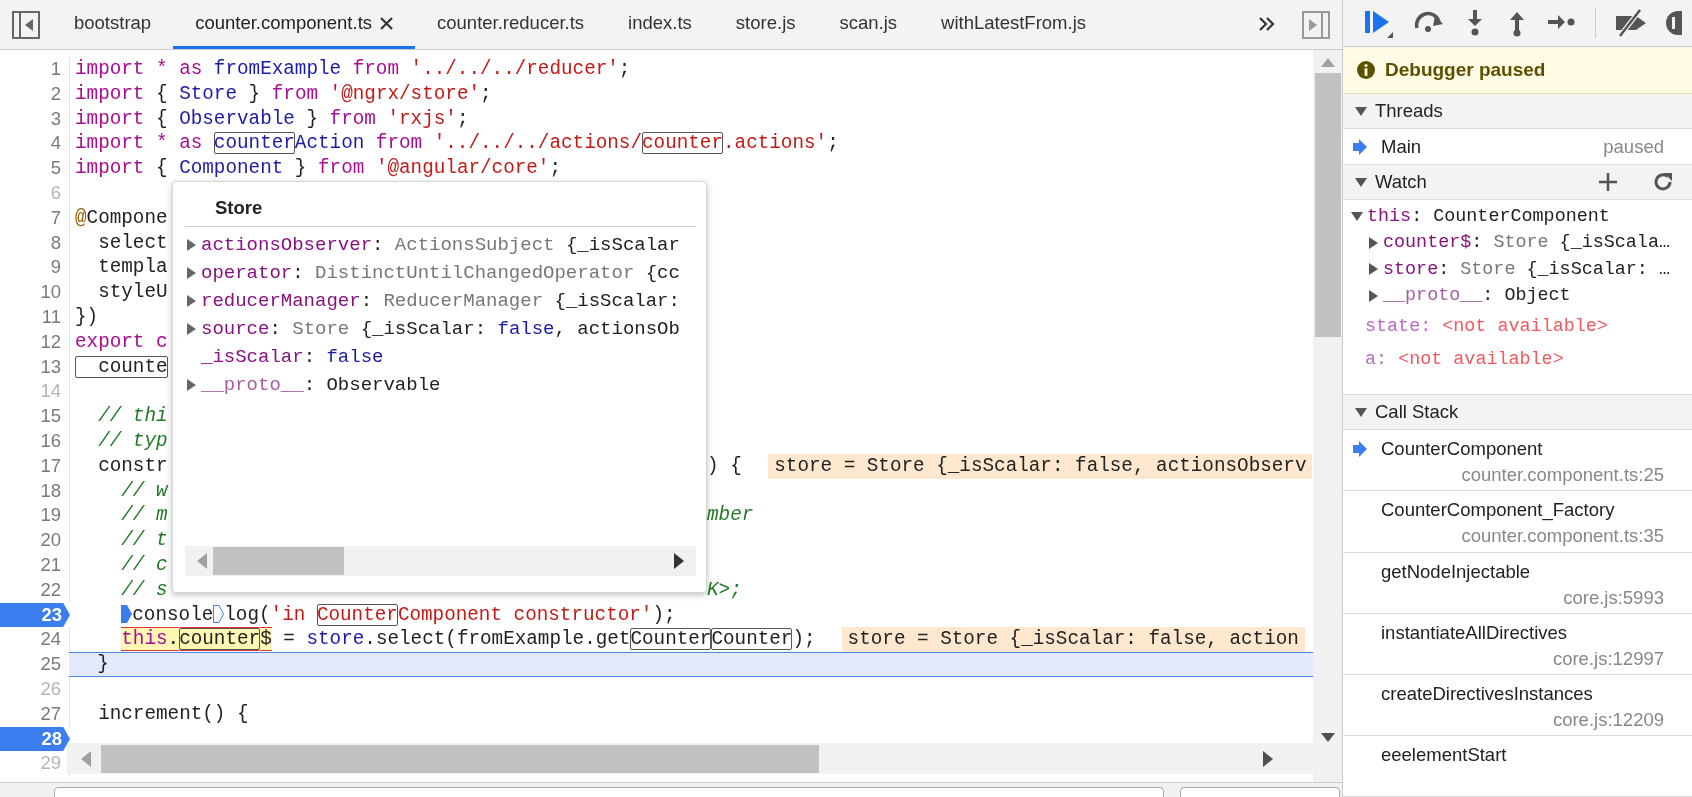  I want to click on line-number: 28, so click(35, 739).